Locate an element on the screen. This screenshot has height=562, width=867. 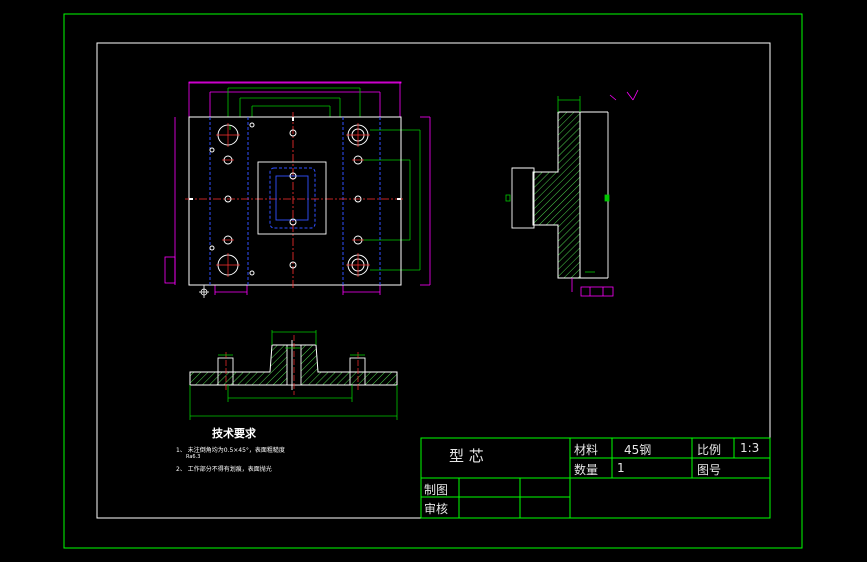
tech-req-item-2: 2、 工作部分不得有划痕，表面抛光 is located at coordinates (224, 469).